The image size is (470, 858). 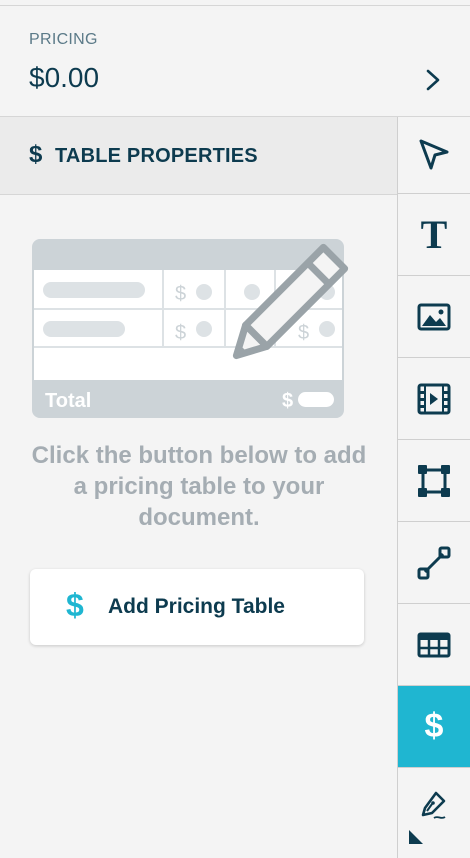 I want to click on pricing-label: PRICING, so click(x=63, y=39).